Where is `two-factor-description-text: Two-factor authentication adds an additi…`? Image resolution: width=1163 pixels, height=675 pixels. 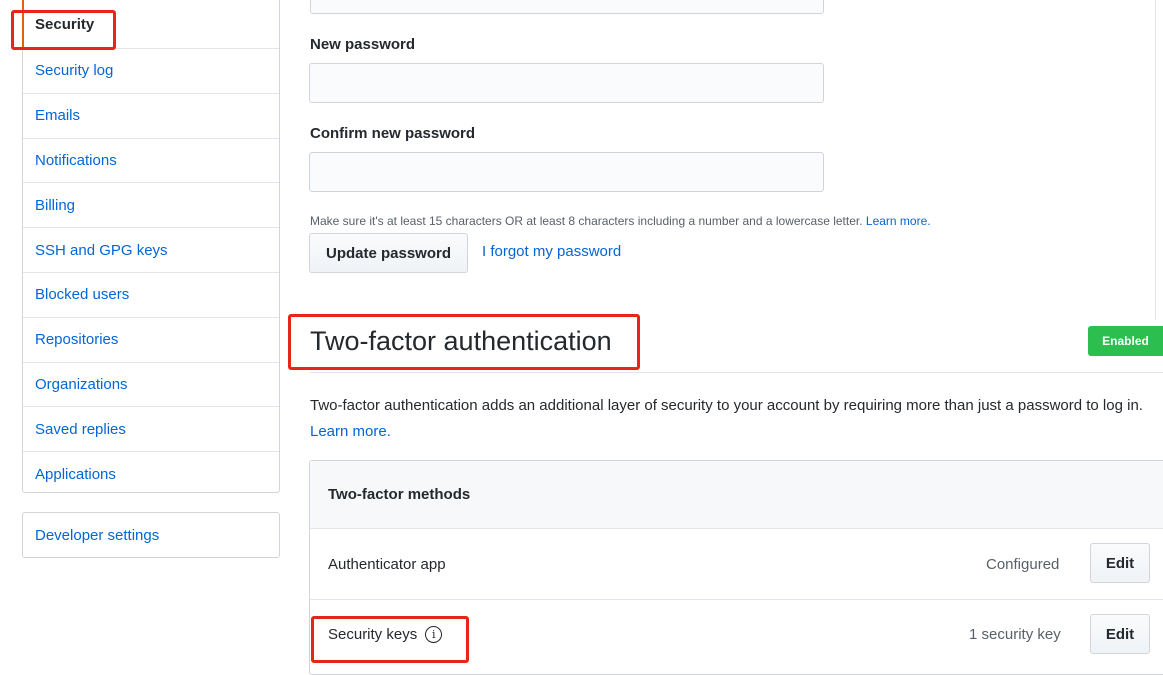
two-factor-description-text: Two-factor authentication adds an additi… is located at coordinates (726, 405).